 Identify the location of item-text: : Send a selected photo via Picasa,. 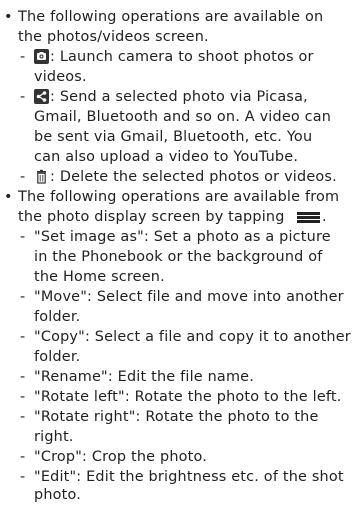
(179, 97).